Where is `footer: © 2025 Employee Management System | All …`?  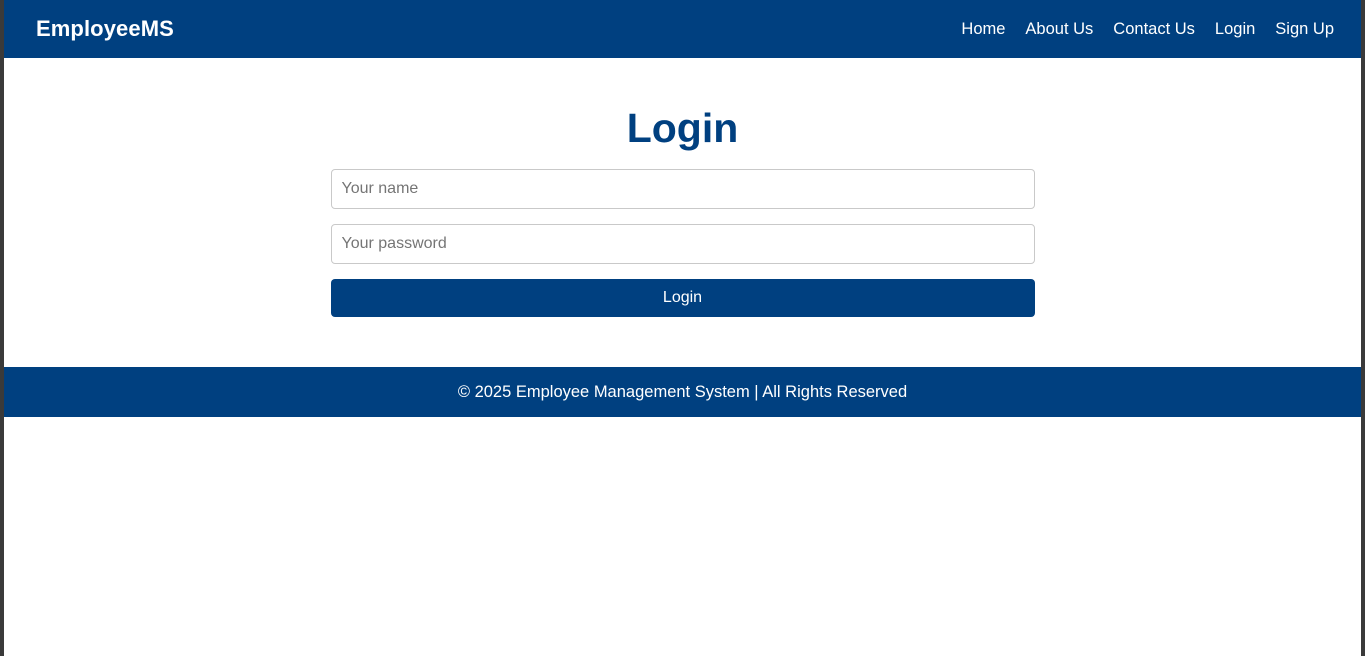
footer: © 2025 Employee Management System | All … is located at coordinates (682, 392).